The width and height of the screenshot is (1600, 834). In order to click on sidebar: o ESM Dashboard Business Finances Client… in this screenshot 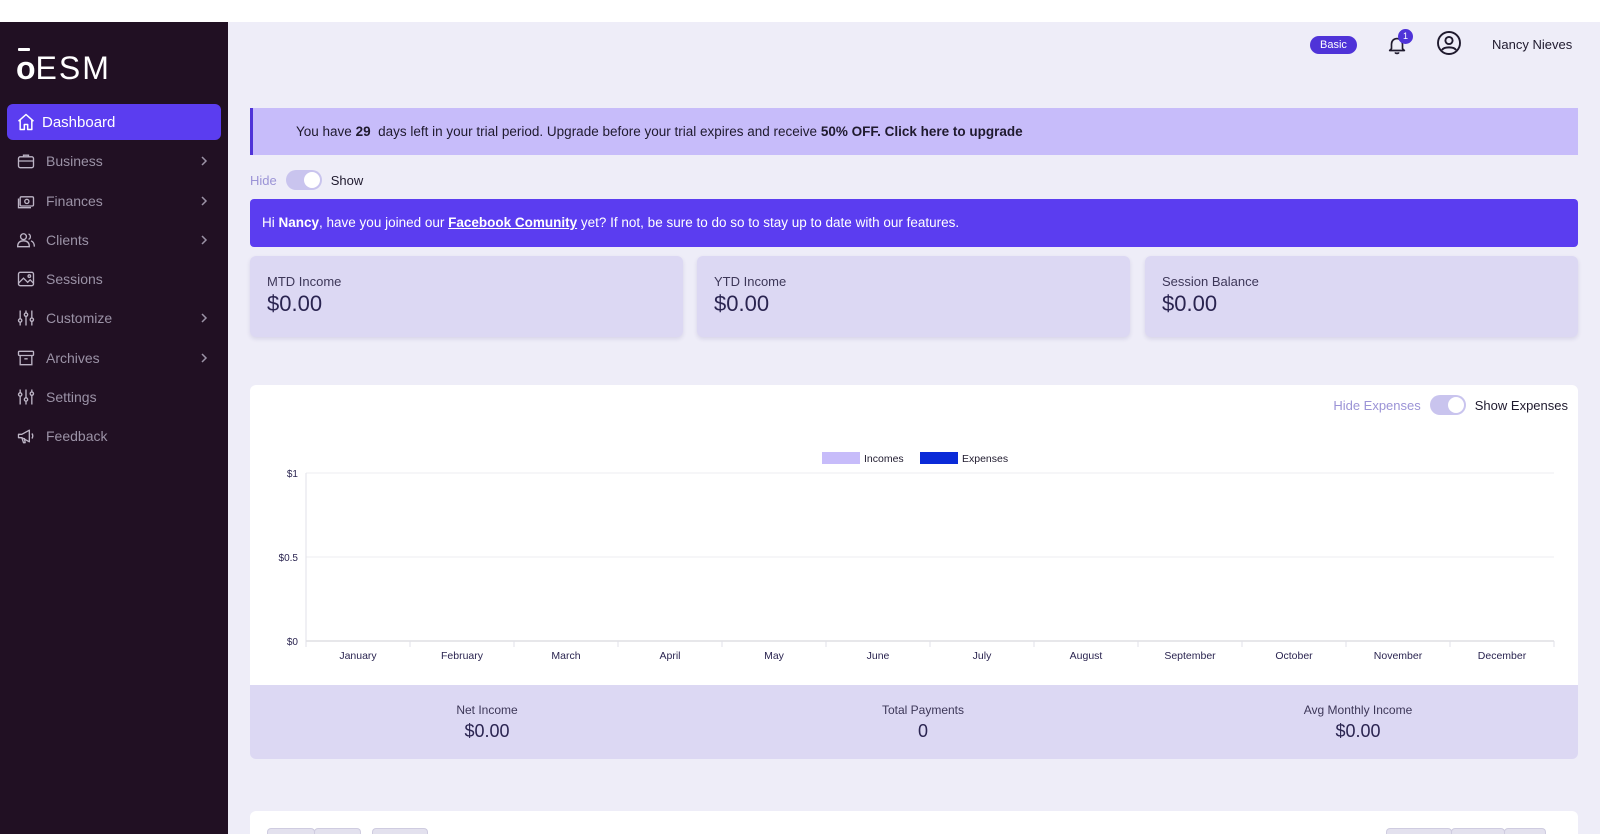, I will do `click(114, 428)`.